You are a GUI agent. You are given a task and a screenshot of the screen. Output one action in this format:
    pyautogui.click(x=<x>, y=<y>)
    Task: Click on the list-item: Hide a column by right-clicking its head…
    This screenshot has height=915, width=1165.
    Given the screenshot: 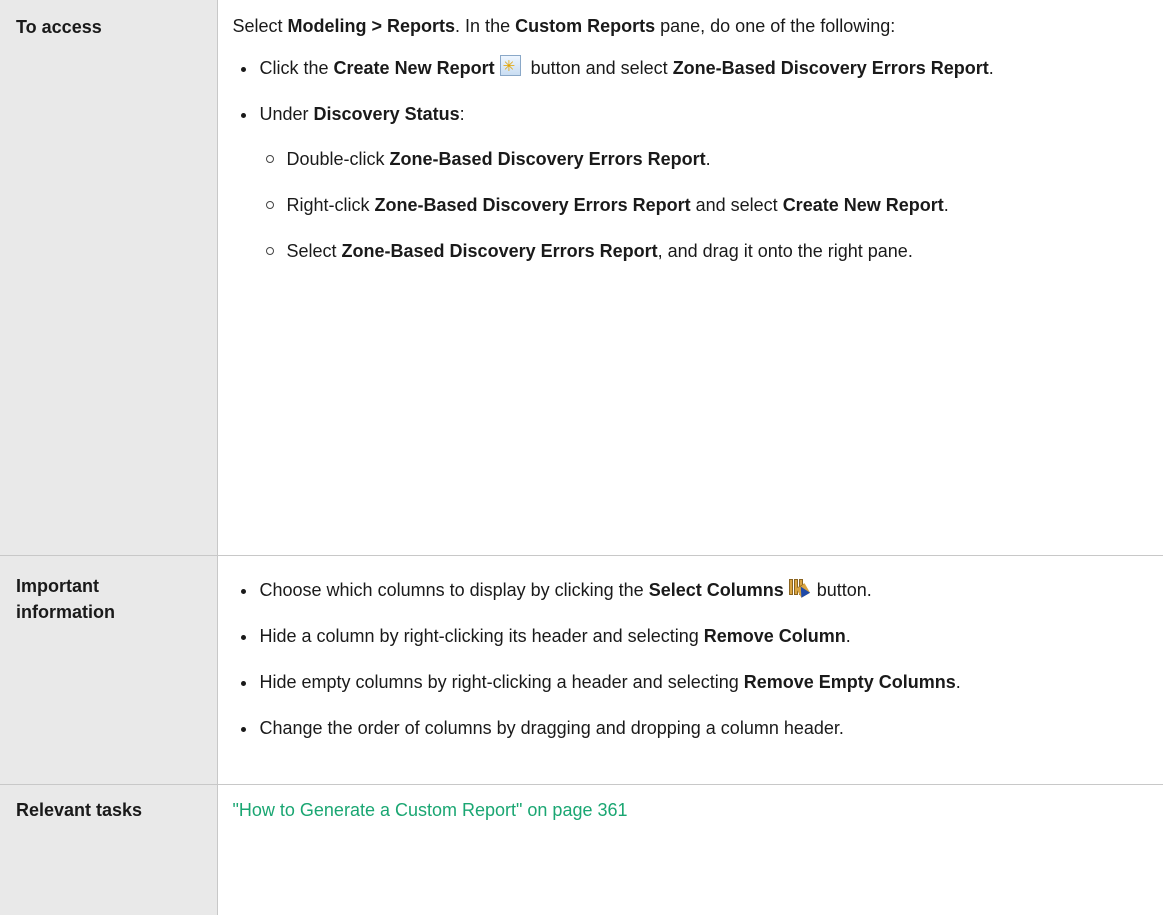 What is the action you would take?
    pyautogui.click(x=698, y=636)
    